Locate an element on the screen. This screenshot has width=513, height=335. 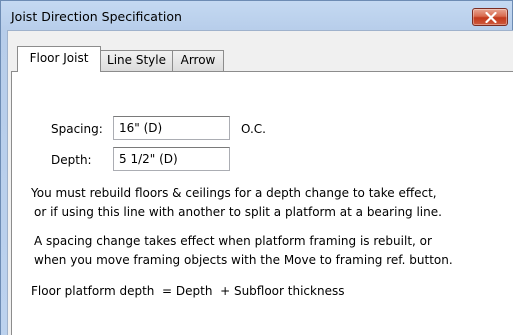
spacing-input: 16" (D) is located at coordinates (171, 128).